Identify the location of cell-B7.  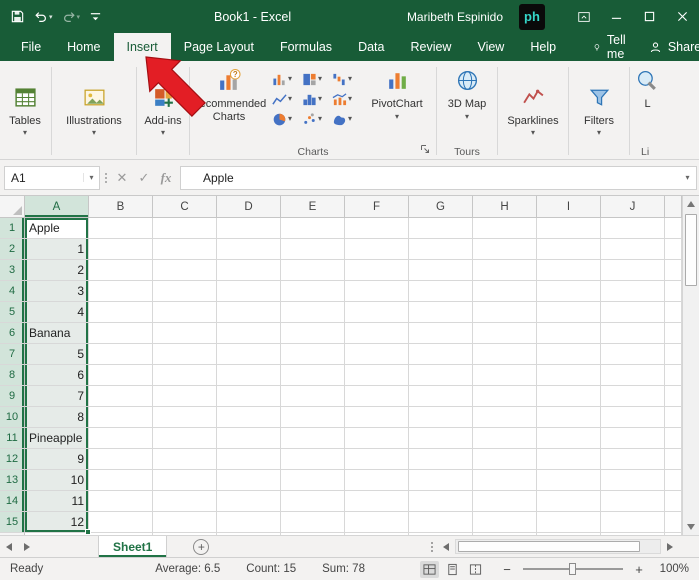
(121, 354).